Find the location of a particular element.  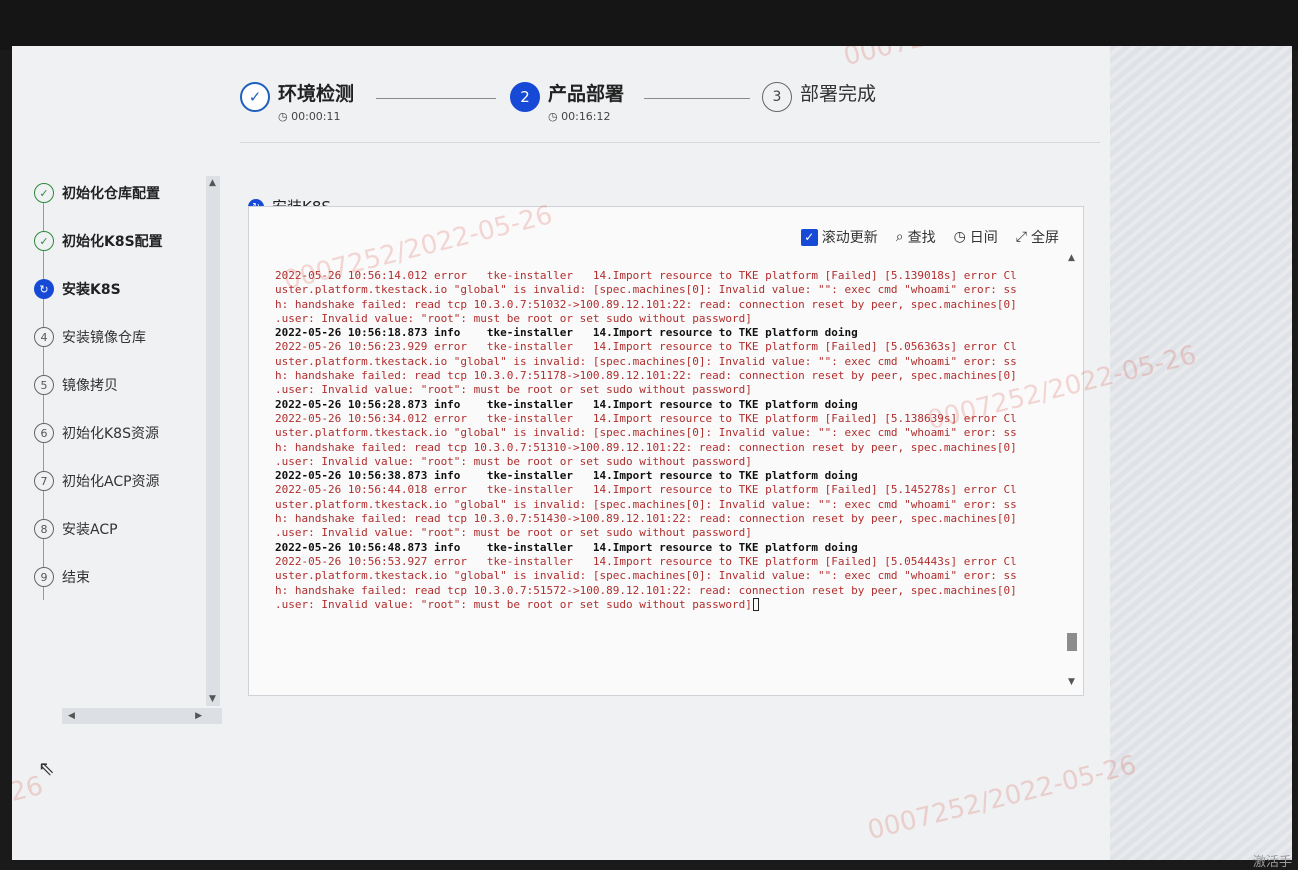

step-timer: ◷ 00:00:11 is located at coordinates (316, 116).